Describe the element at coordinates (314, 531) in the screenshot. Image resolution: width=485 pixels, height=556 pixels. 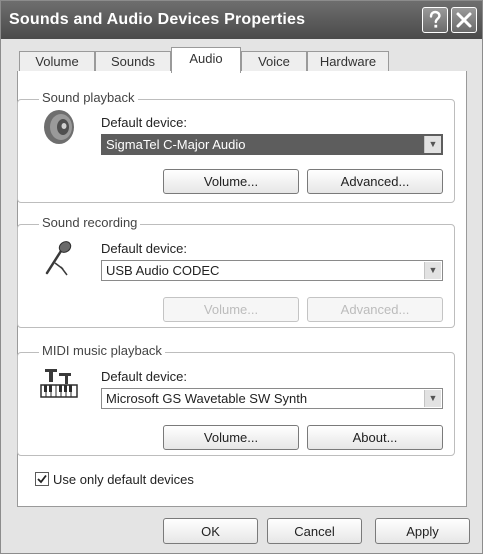
I see `cancel-button: Cancel` at that location.